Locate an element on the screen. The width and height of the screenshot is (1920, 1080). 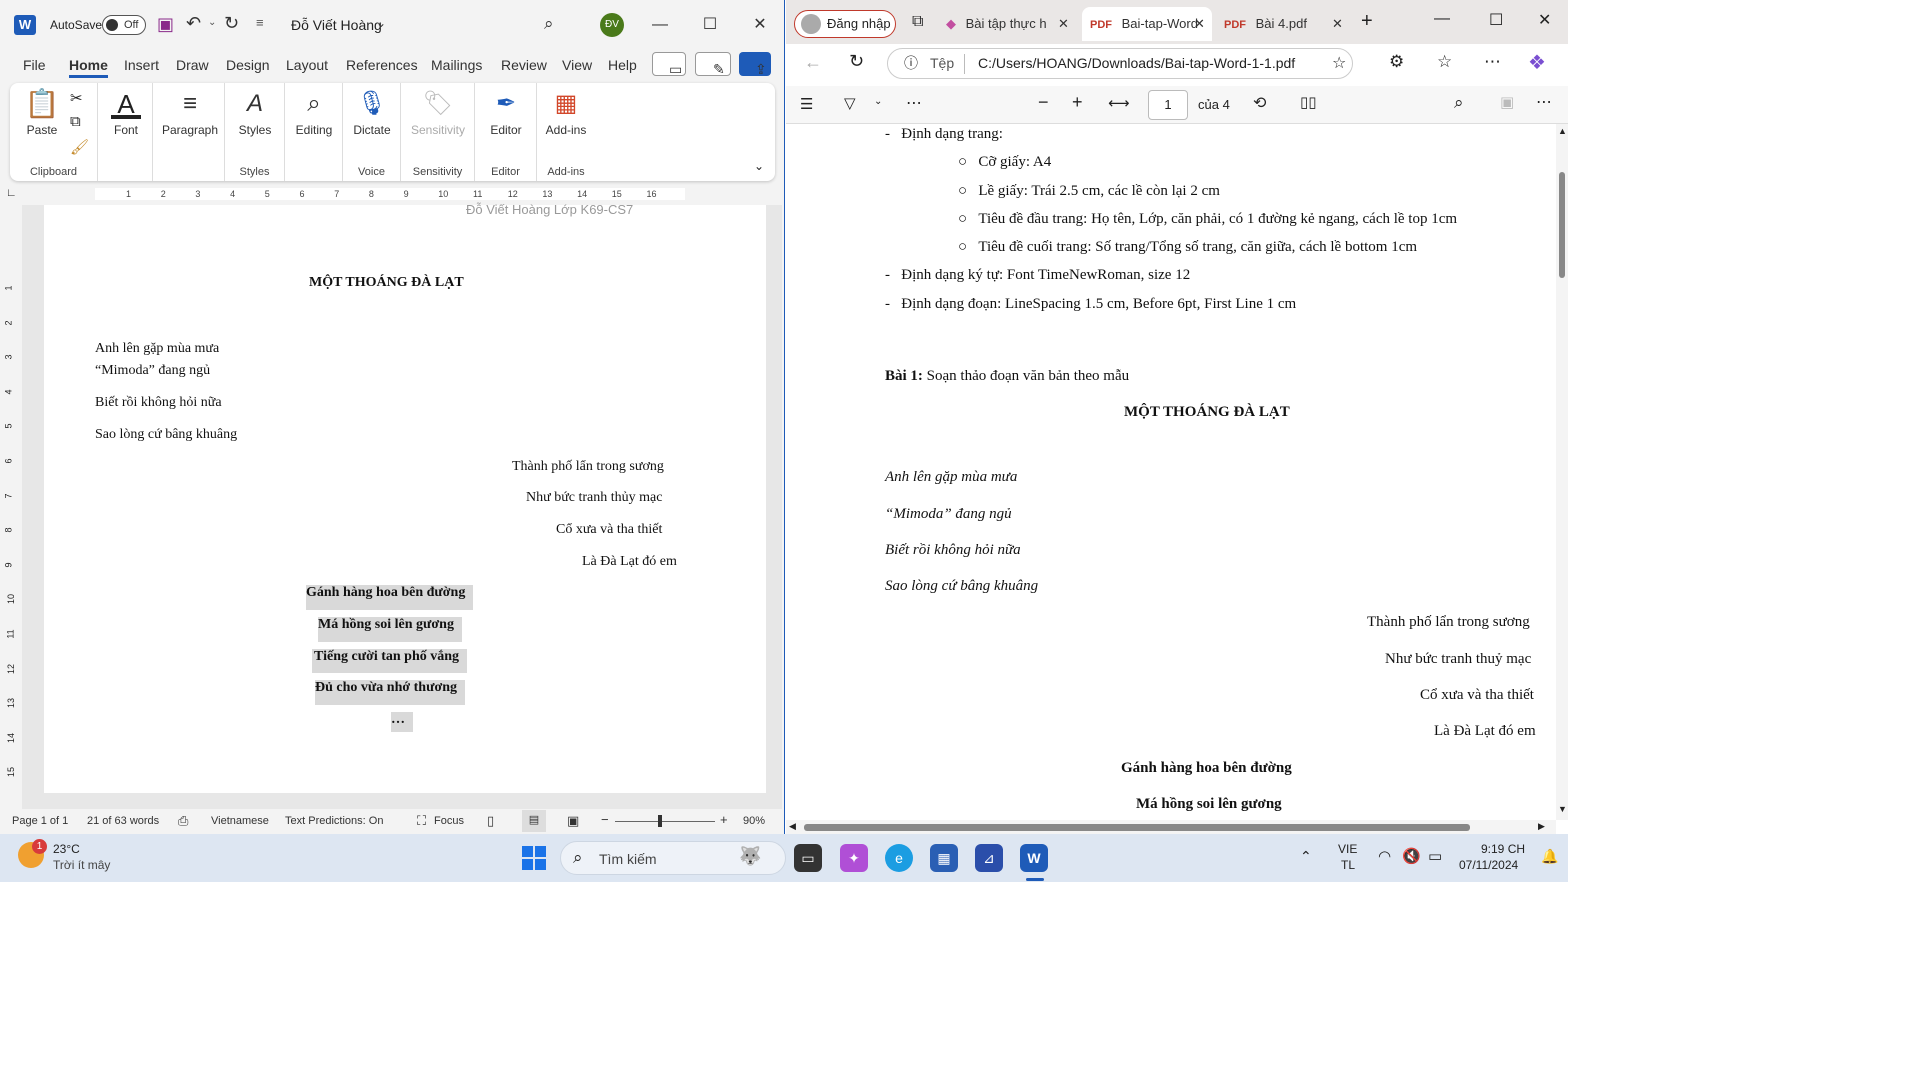
task-view-icon: ▭ is located at coordinates (808, 858).